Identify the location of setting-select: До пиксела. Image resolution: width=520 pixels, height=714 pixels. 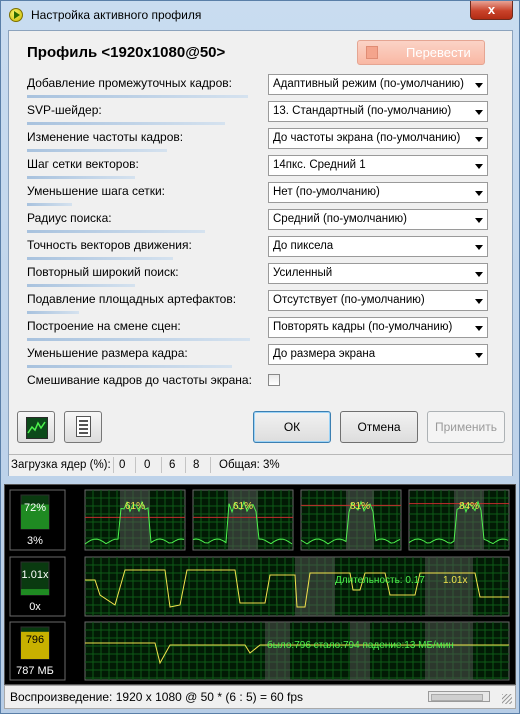
(378, 246).